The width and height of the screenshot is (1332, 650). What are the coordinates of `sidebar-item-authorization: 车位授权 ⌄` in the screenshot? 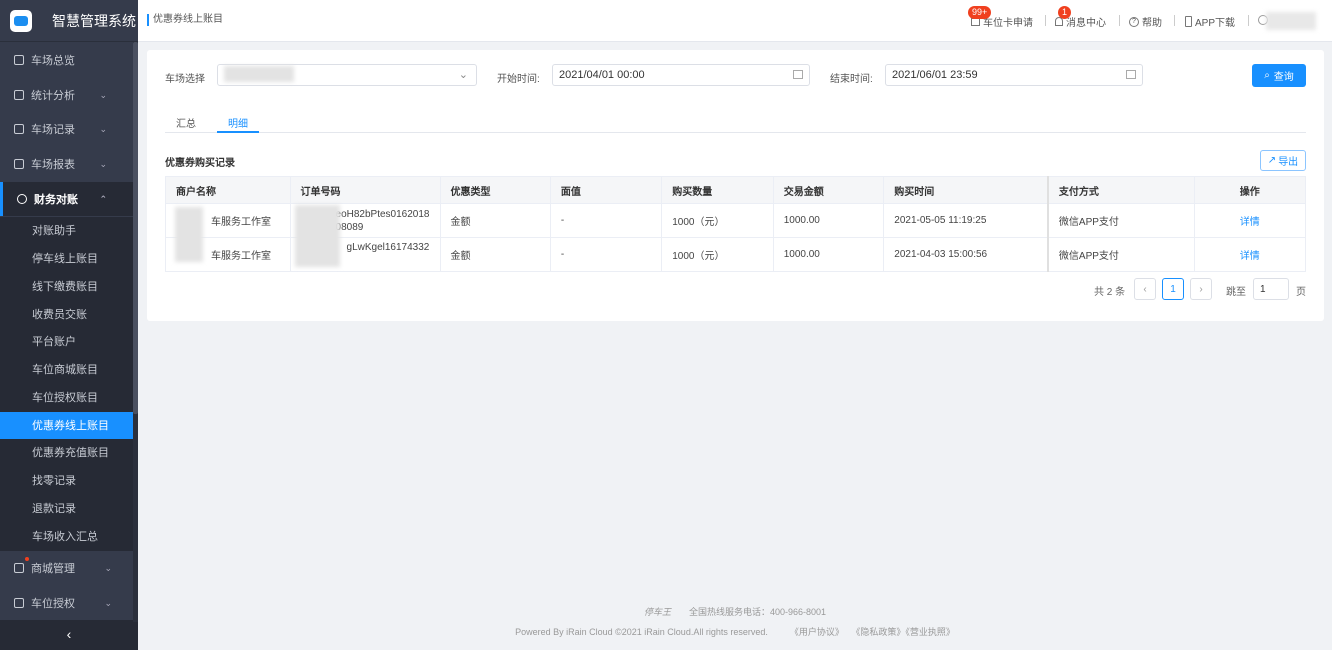 It's located at (69, 603).